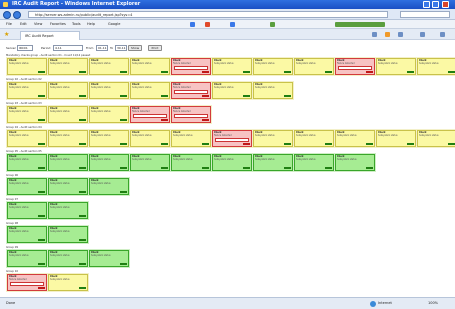 The image size is (455, 309). Describe the element at coordinates (400, 34) in the screenshot. I see `print-icon` at that location.